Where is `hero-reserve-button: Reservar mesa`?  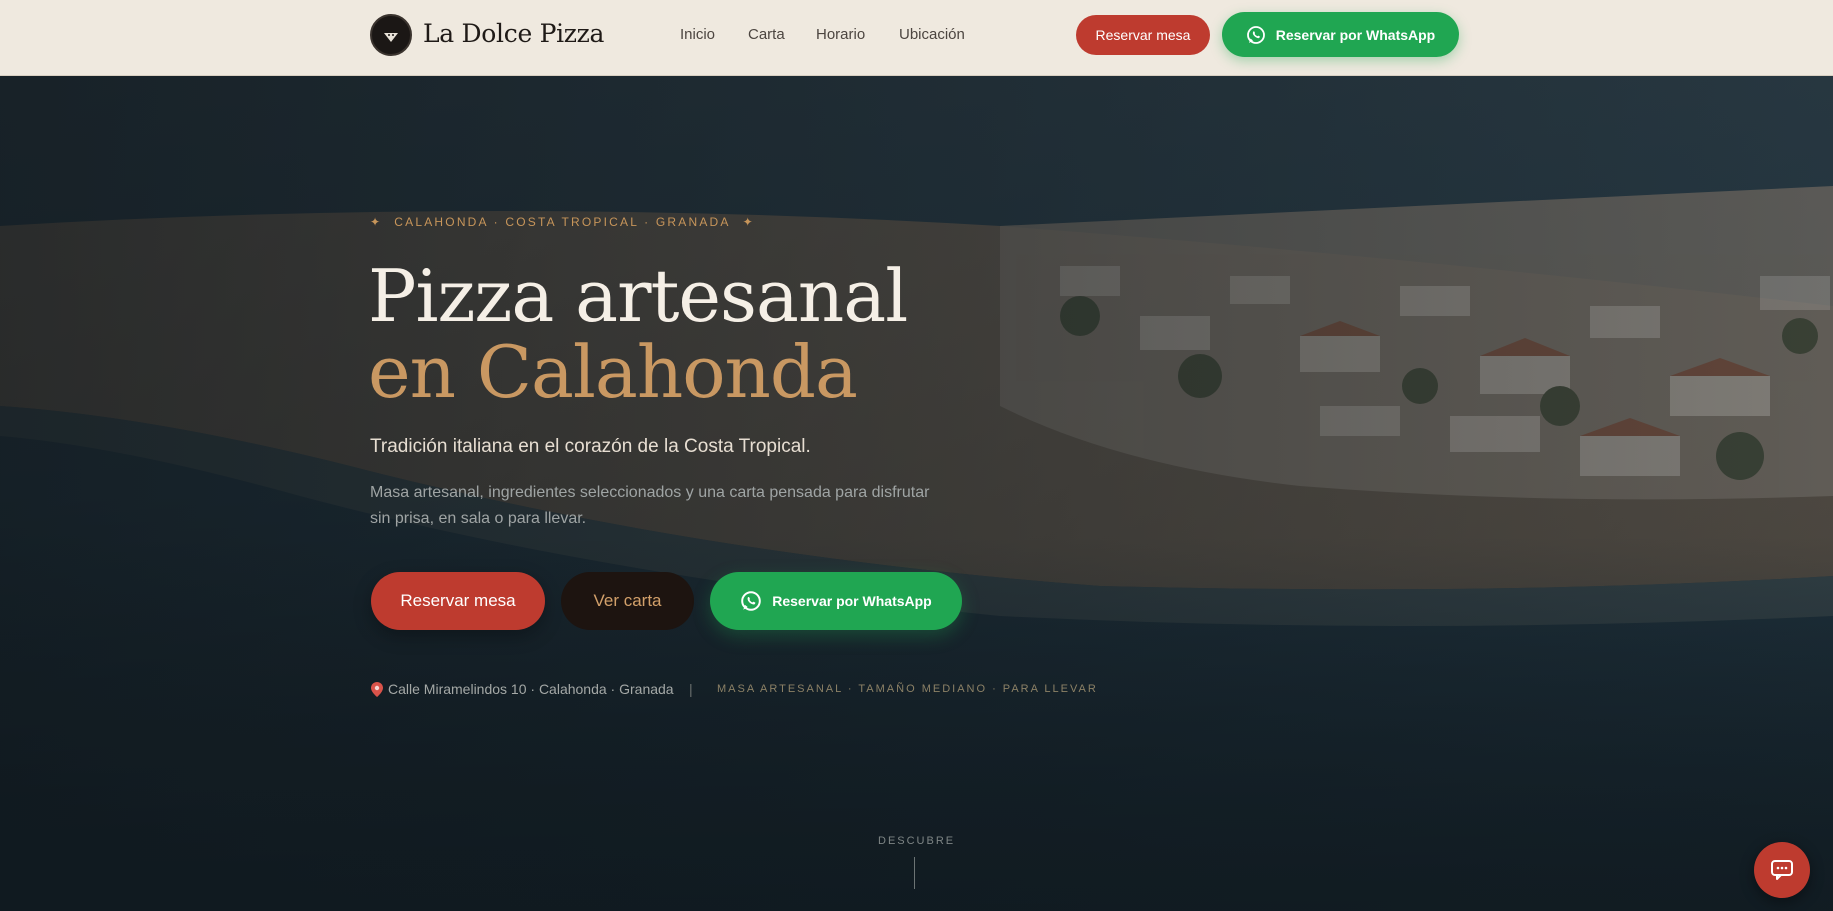 hero-reserve-button: Reservar mesa is located at coordinates (458, 601).